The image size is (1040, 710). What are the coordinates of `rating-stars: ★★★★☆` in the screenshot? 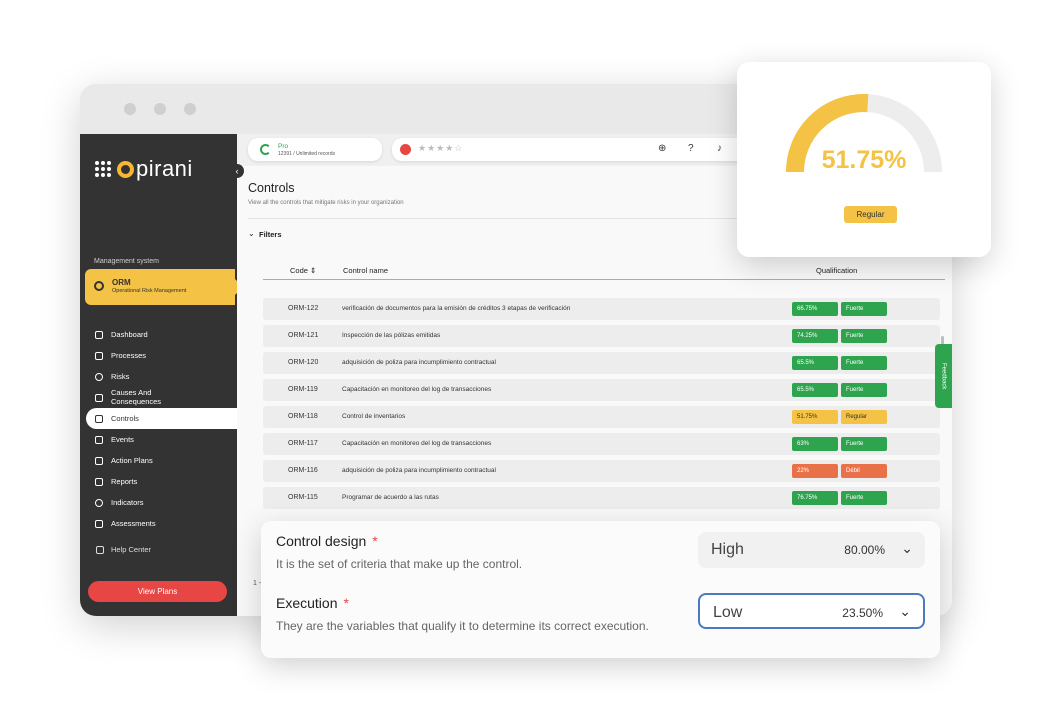 It's located at (440, 148).